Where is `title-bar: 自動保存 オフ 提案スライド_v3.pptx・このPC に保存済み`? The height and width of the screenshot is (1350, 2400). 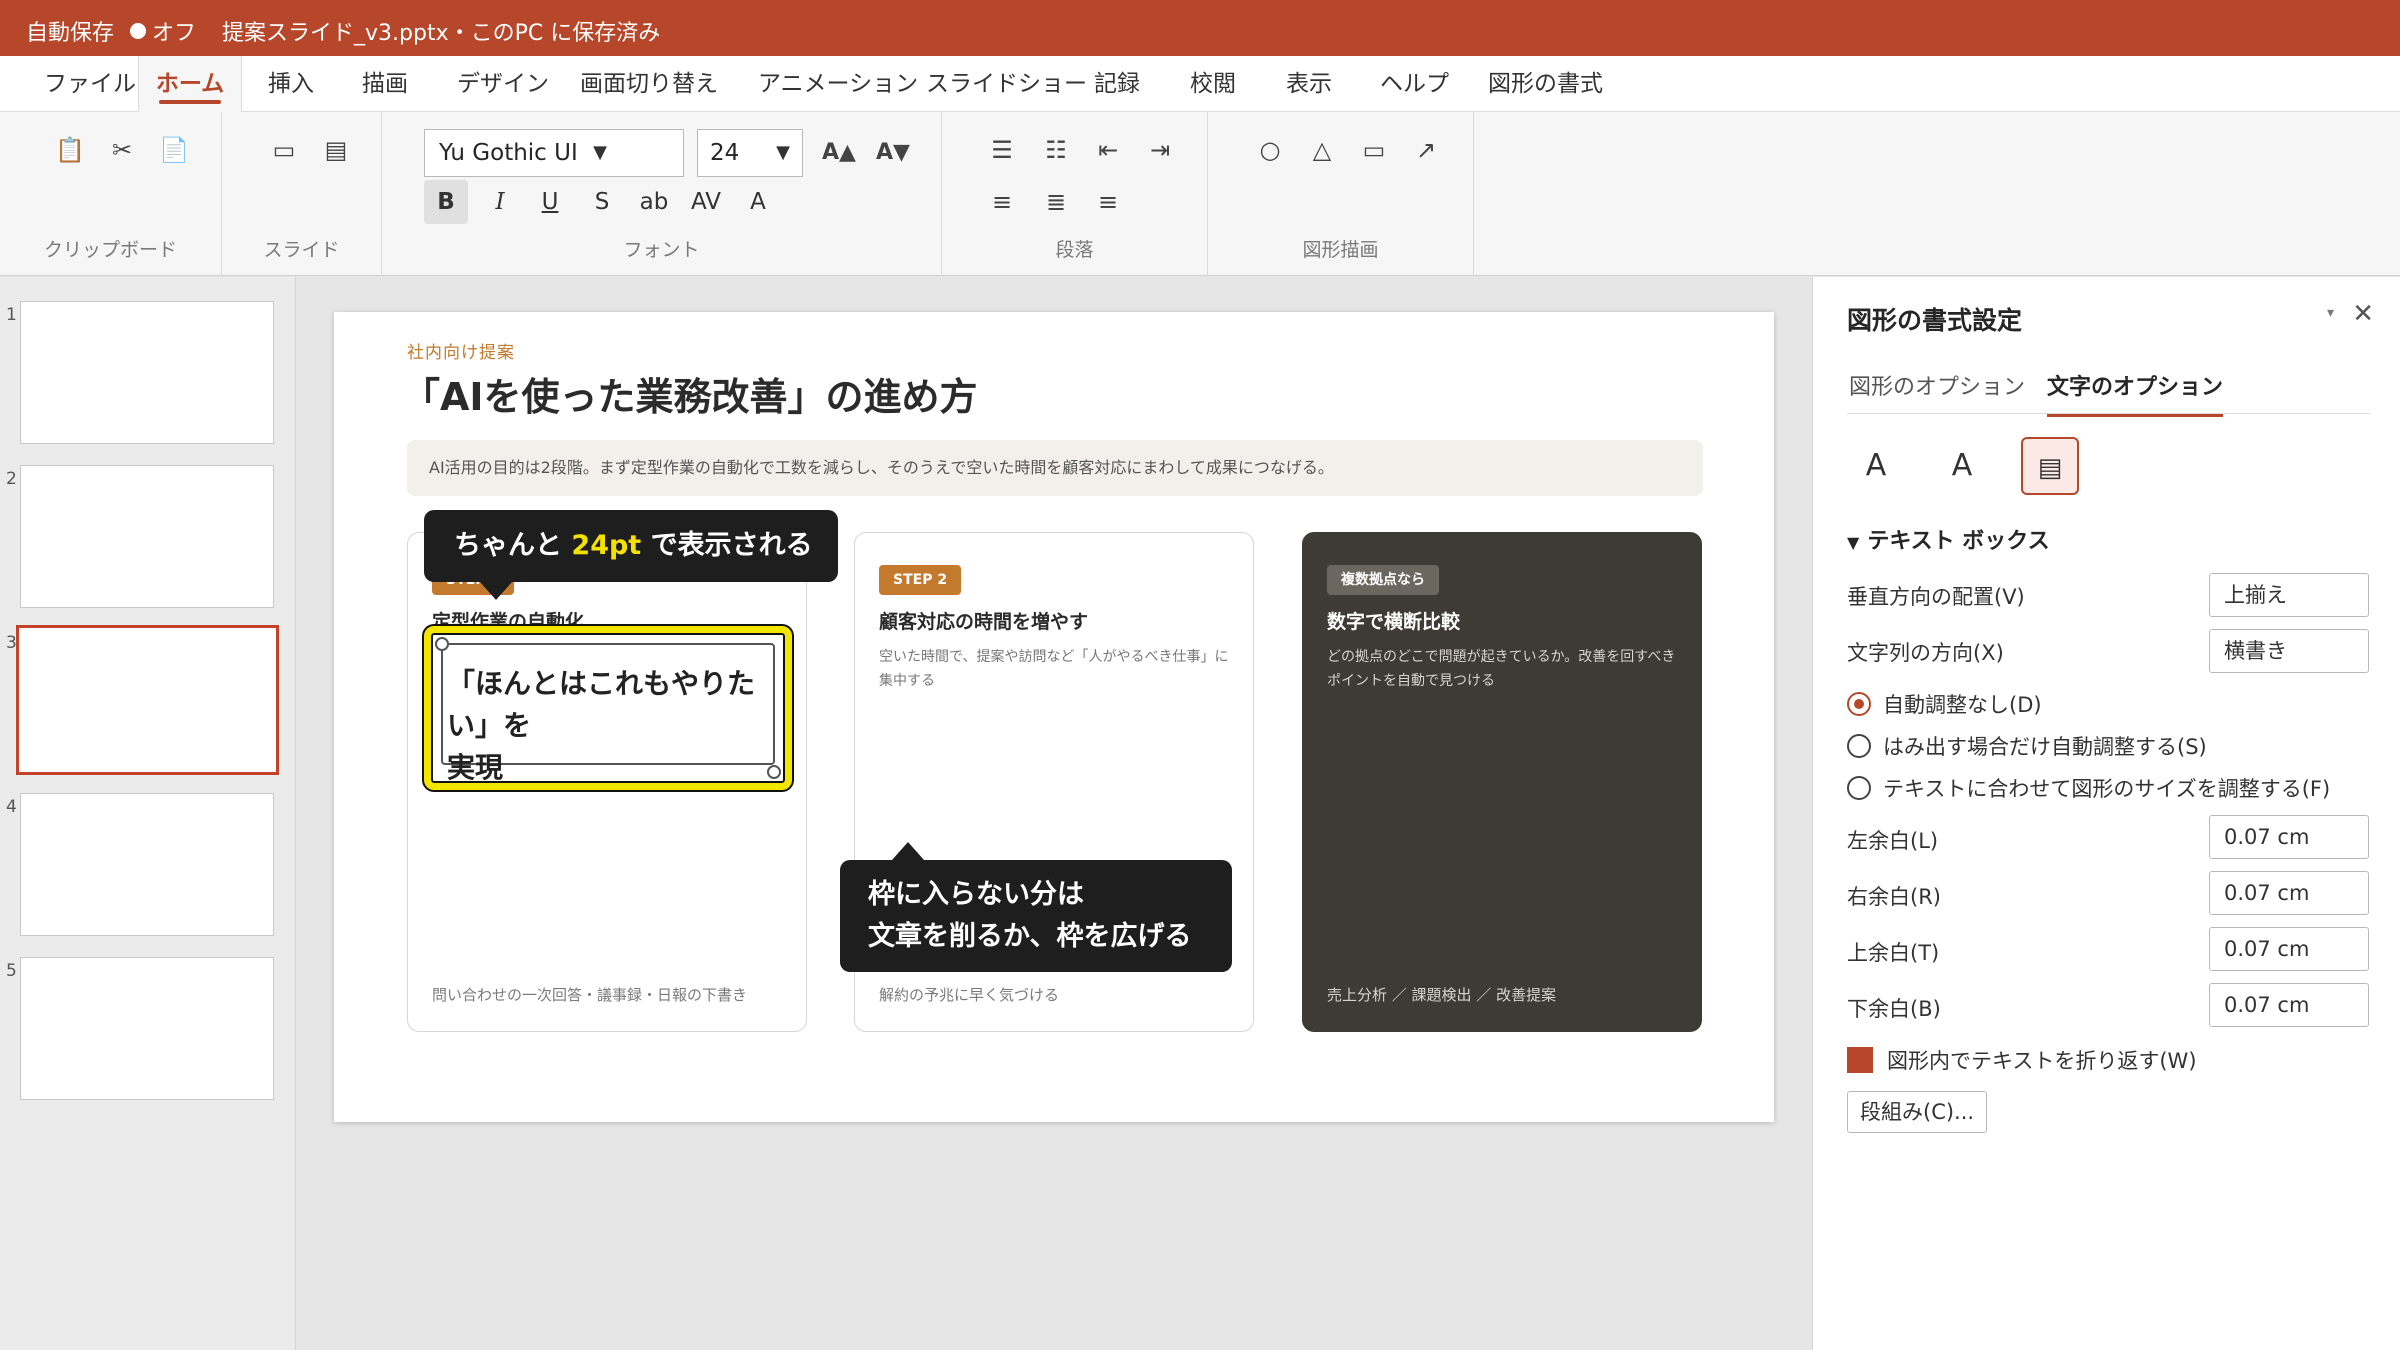
title-bar: 自動保存 オフ 提案スライド_v3.pptx・このPC に保存済み is located at coordinates (1200, 28).